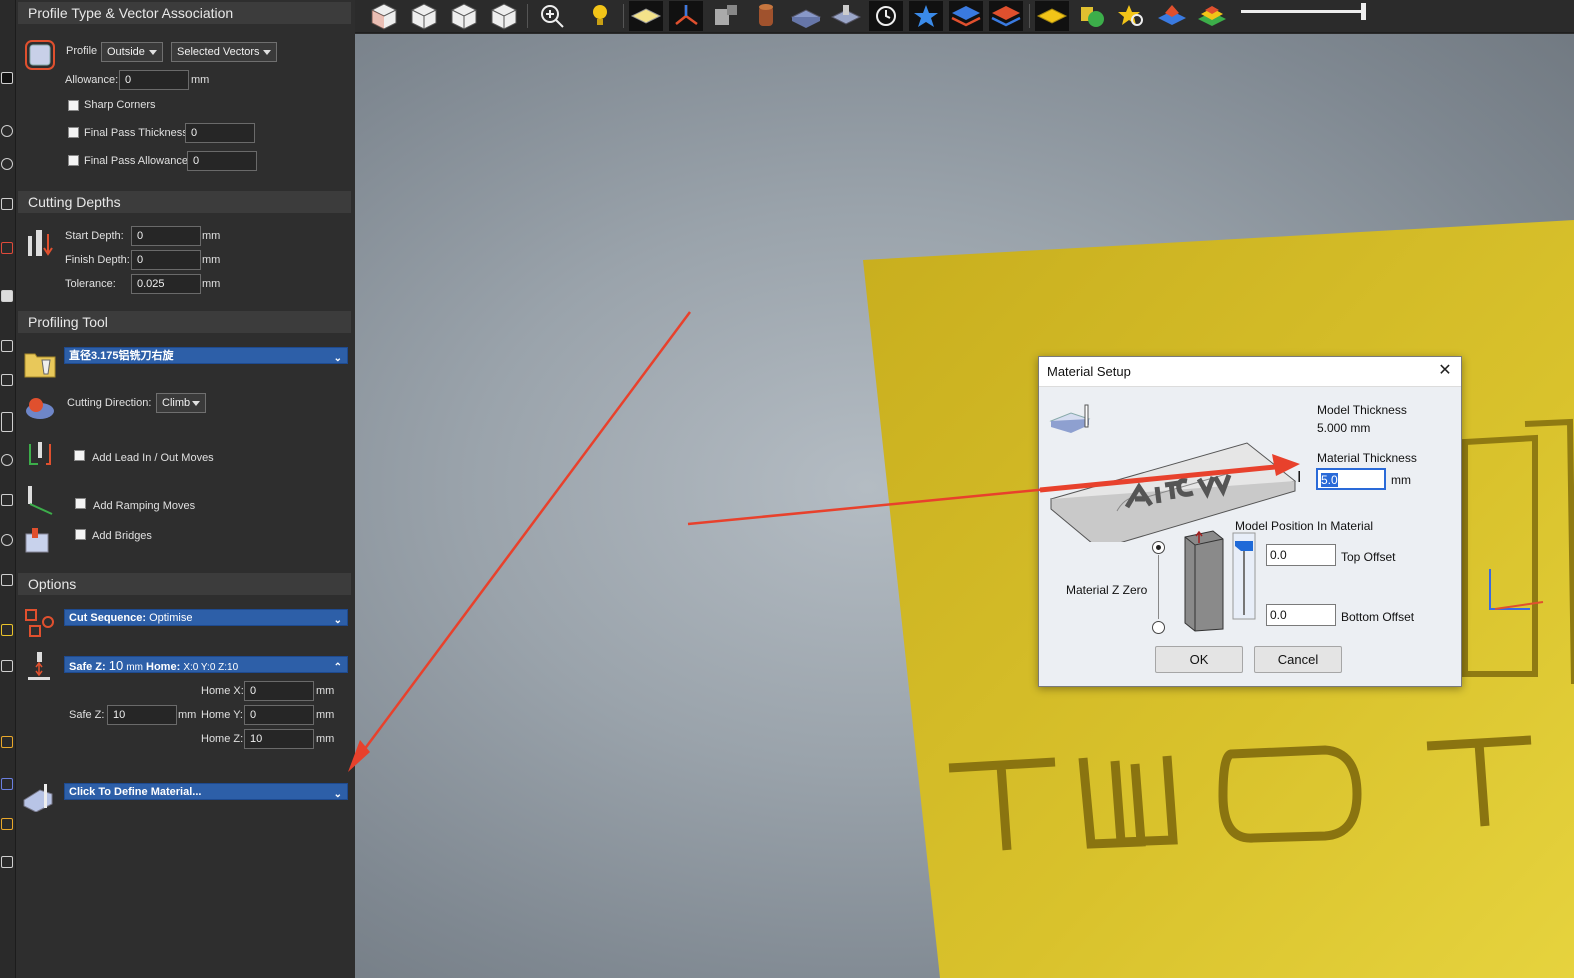  I want to click on bottom-offset-input: 0.0, so click(1301, 615).